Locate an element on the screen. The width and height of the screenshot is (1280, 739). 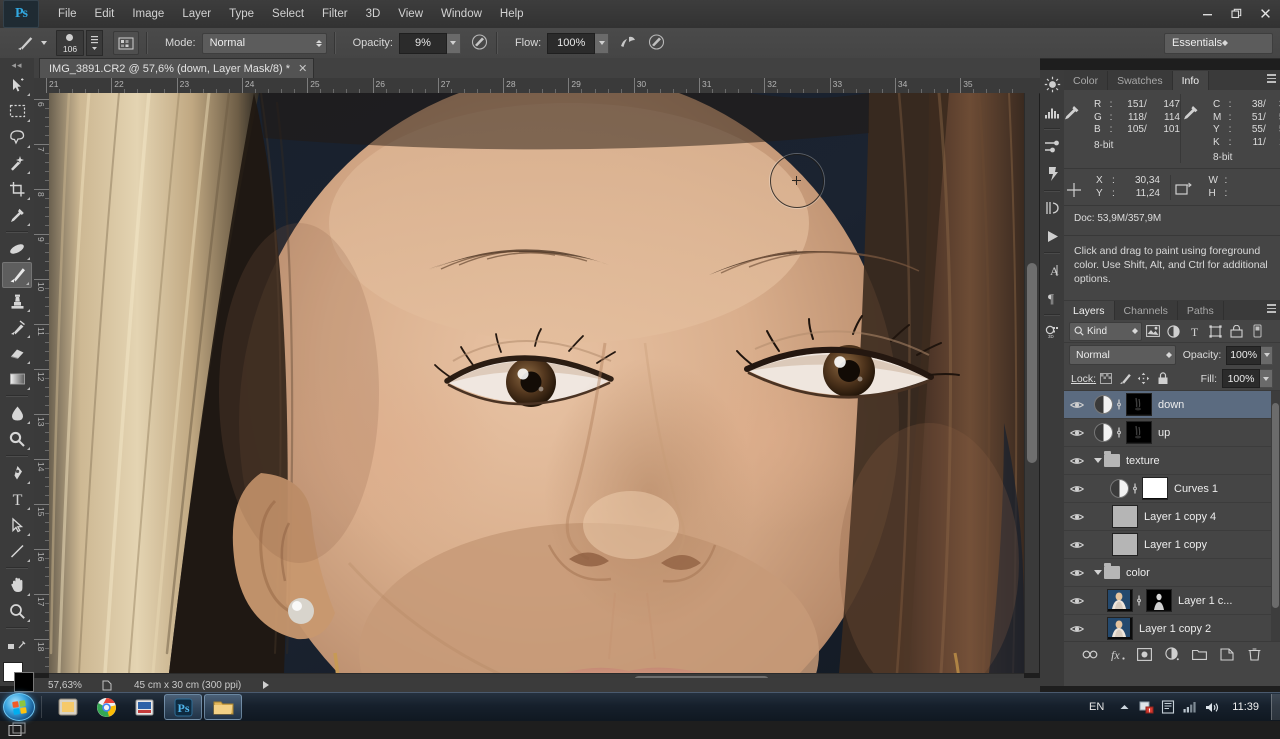
folder-taskbar-icon is located at coordinates (223, 707).